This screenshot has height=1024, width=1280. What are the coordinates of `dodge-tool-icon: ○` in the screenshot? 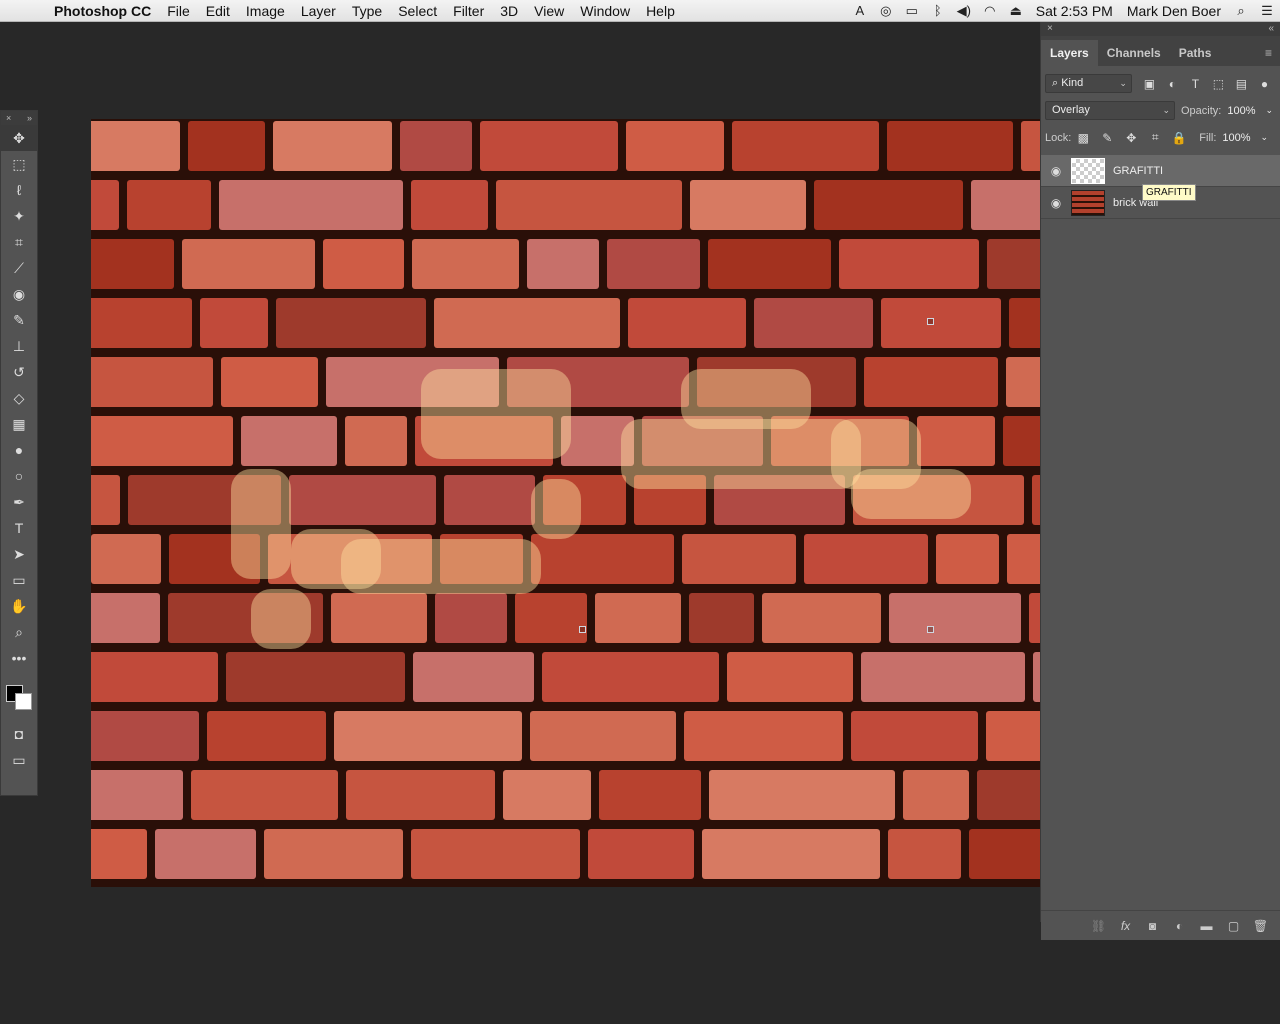 It's located at (19, 476).